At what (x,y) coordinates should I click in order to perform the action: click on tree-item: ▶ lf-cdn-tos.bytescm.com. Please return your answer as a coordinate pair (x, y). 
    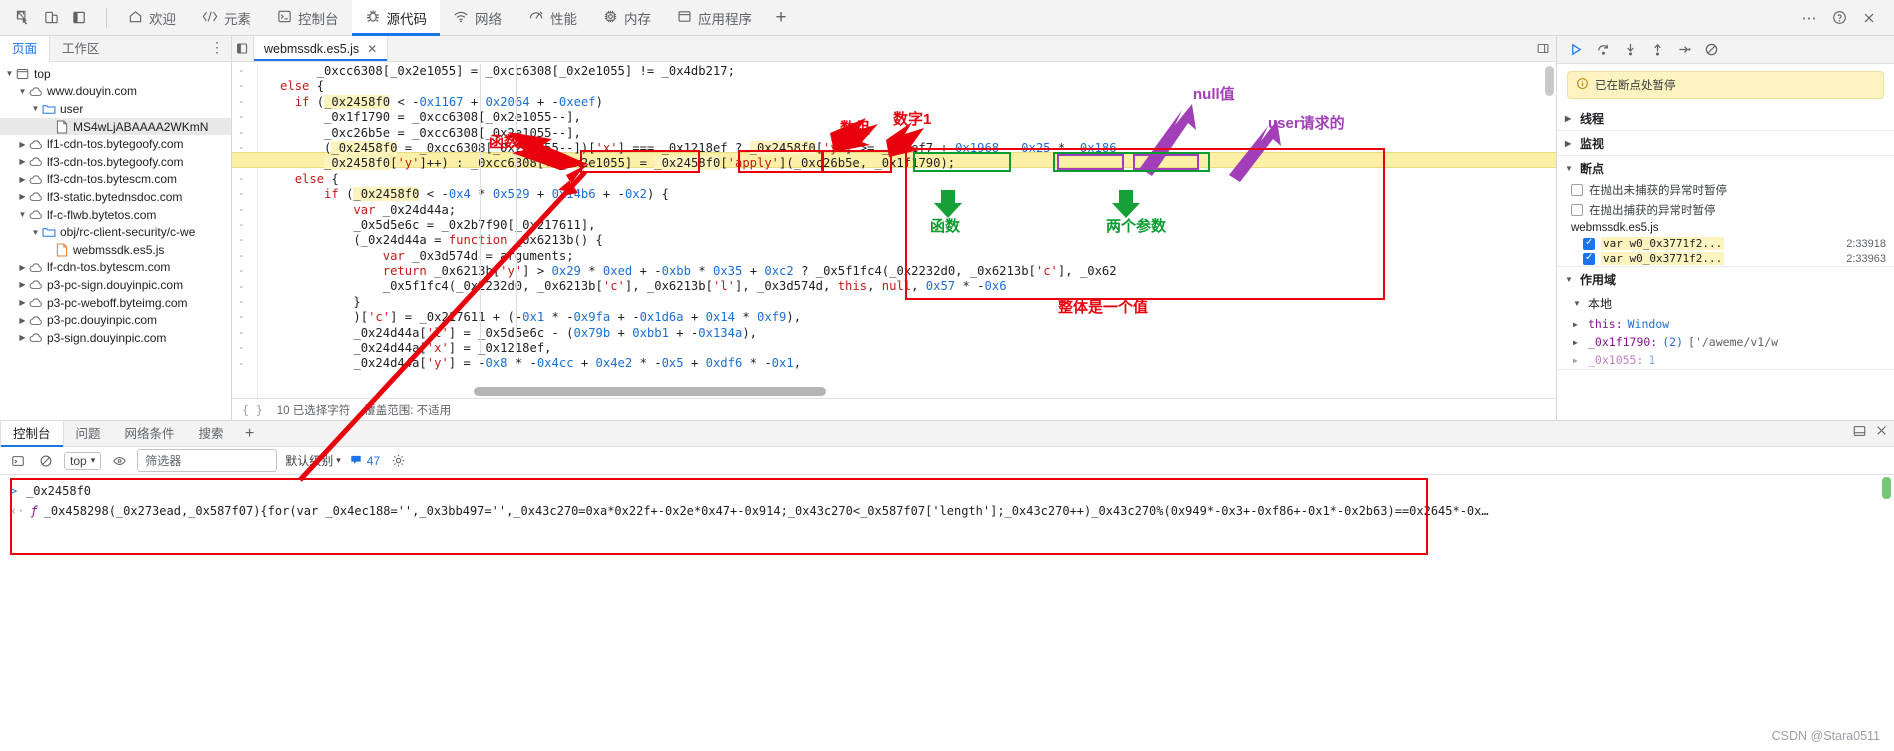
    Looking at the image, I should click on (115, 268).